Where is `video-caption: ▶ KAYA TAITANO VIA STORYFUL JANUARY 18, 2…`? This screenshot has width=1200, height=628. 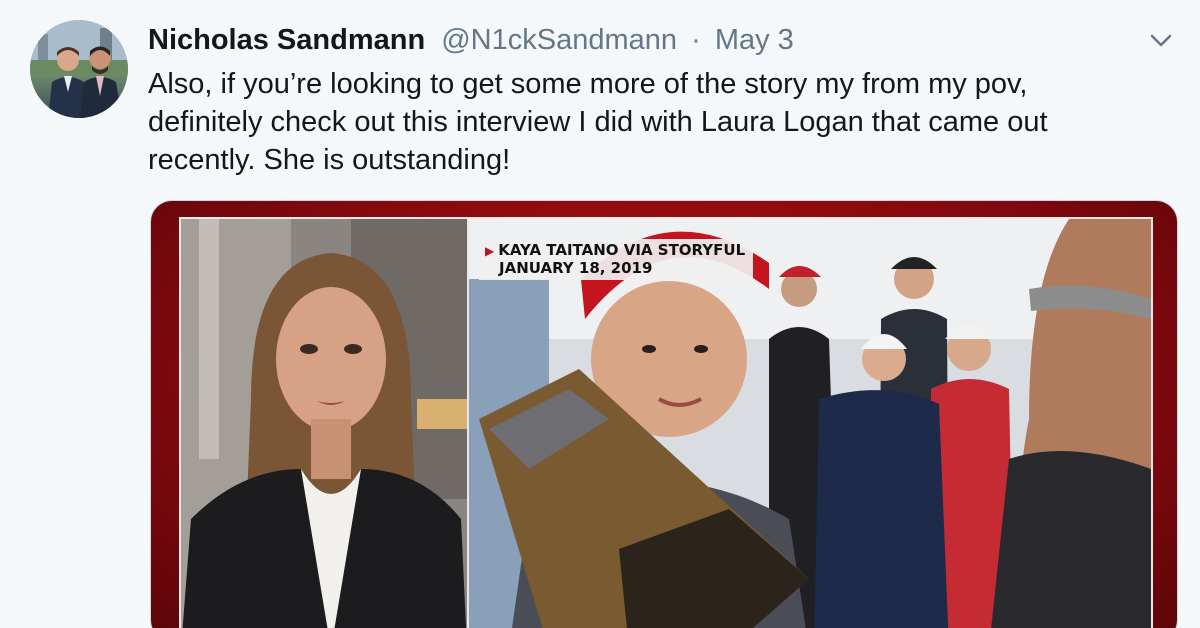
video-caption: ▶ KAYA TAITANO VIA STORYFUL JANUARY 18, 2… is located at coordinates (616, 259).